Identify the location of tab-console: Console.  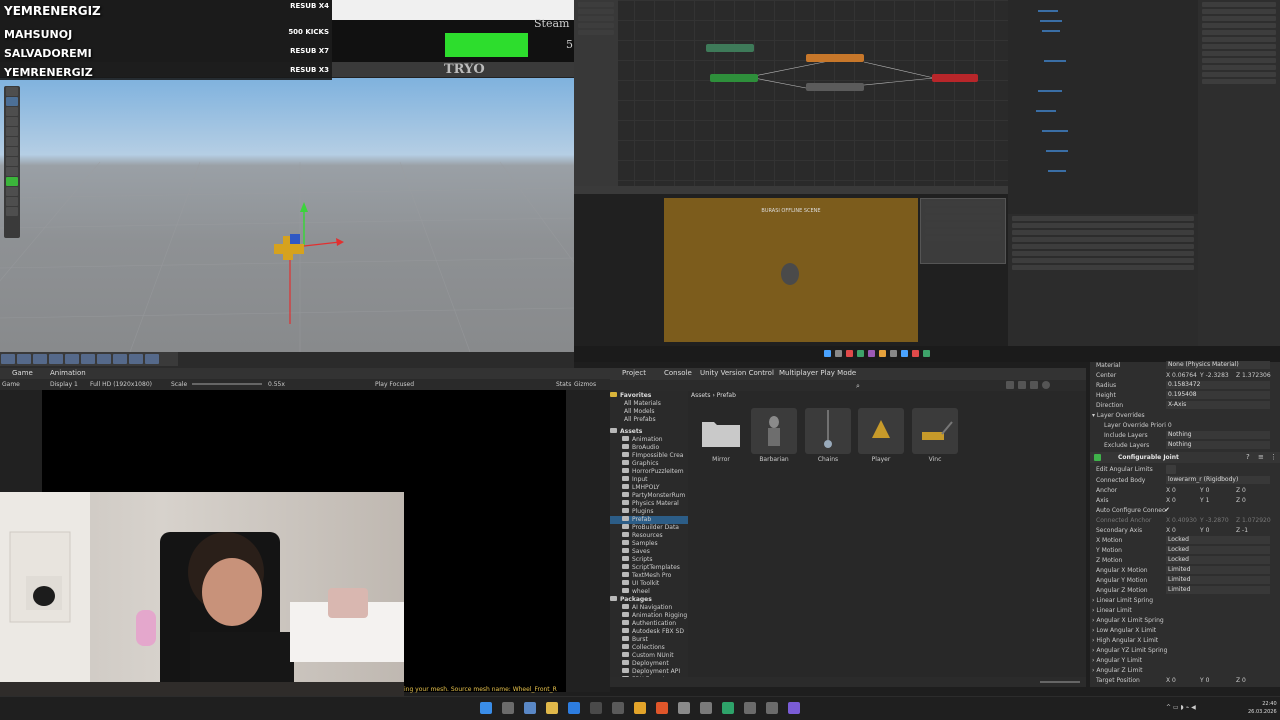
(678, 373).